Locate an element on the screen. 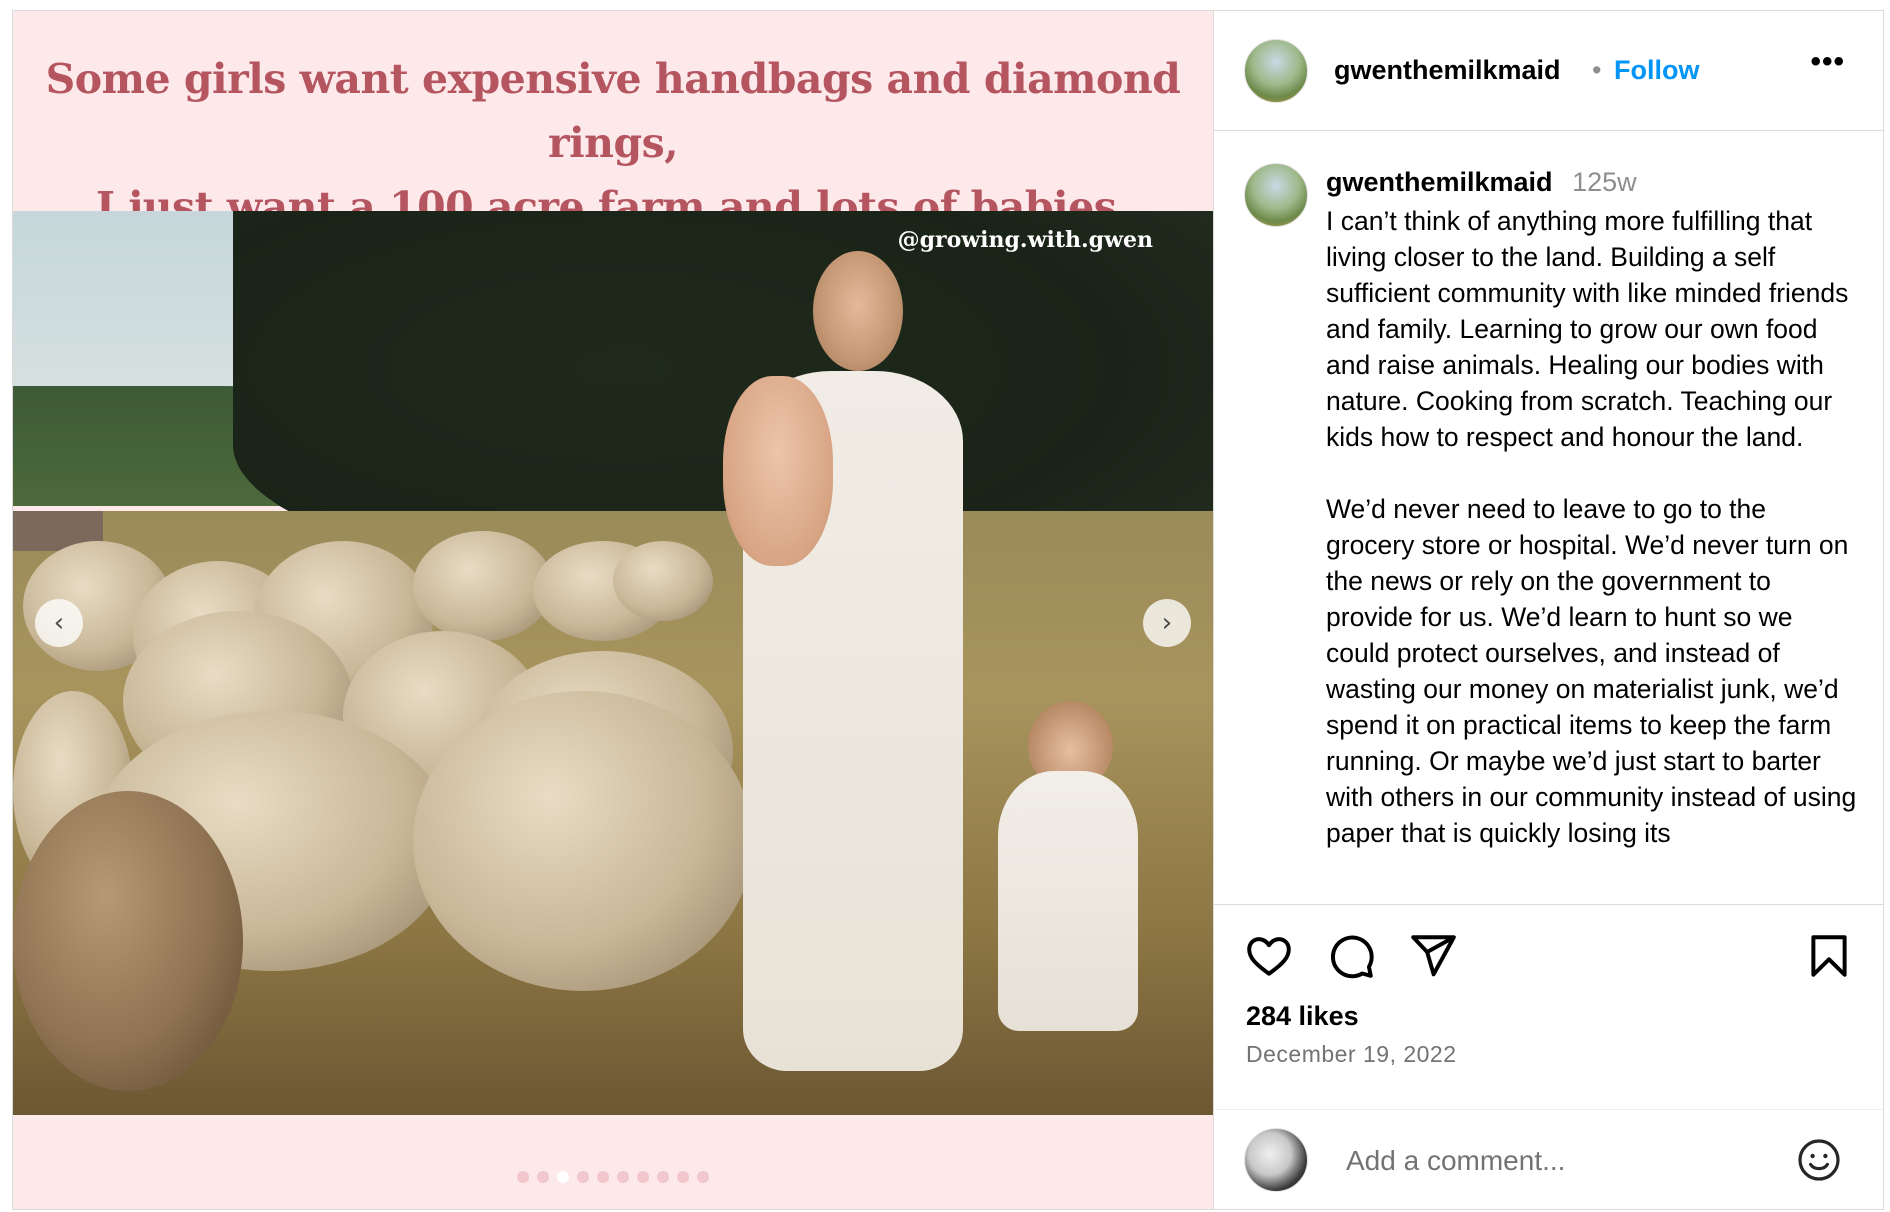  more-options-button: ••• is located at coordinates (1827, 62).